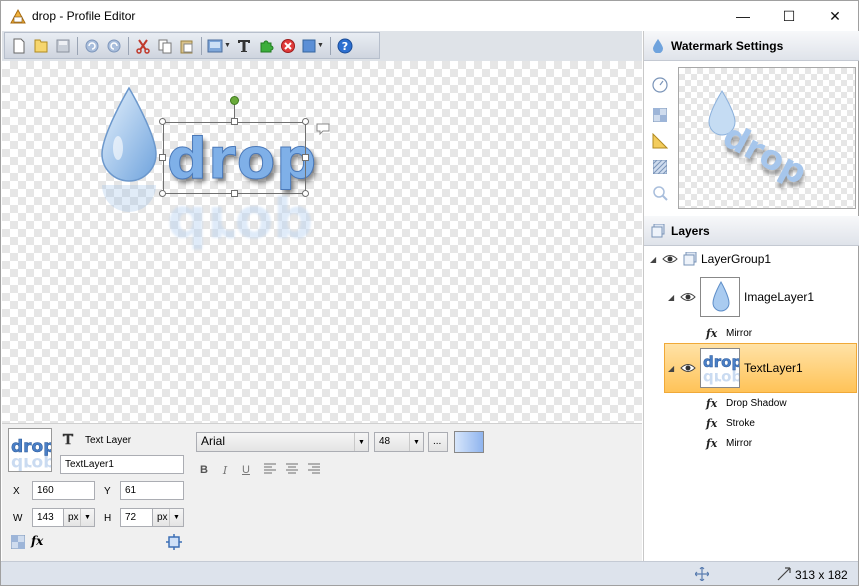 The image size is (859, 586). Describe the element at coordinates (292, 469) in the screenshot. I see `align-center-icon` at that location.